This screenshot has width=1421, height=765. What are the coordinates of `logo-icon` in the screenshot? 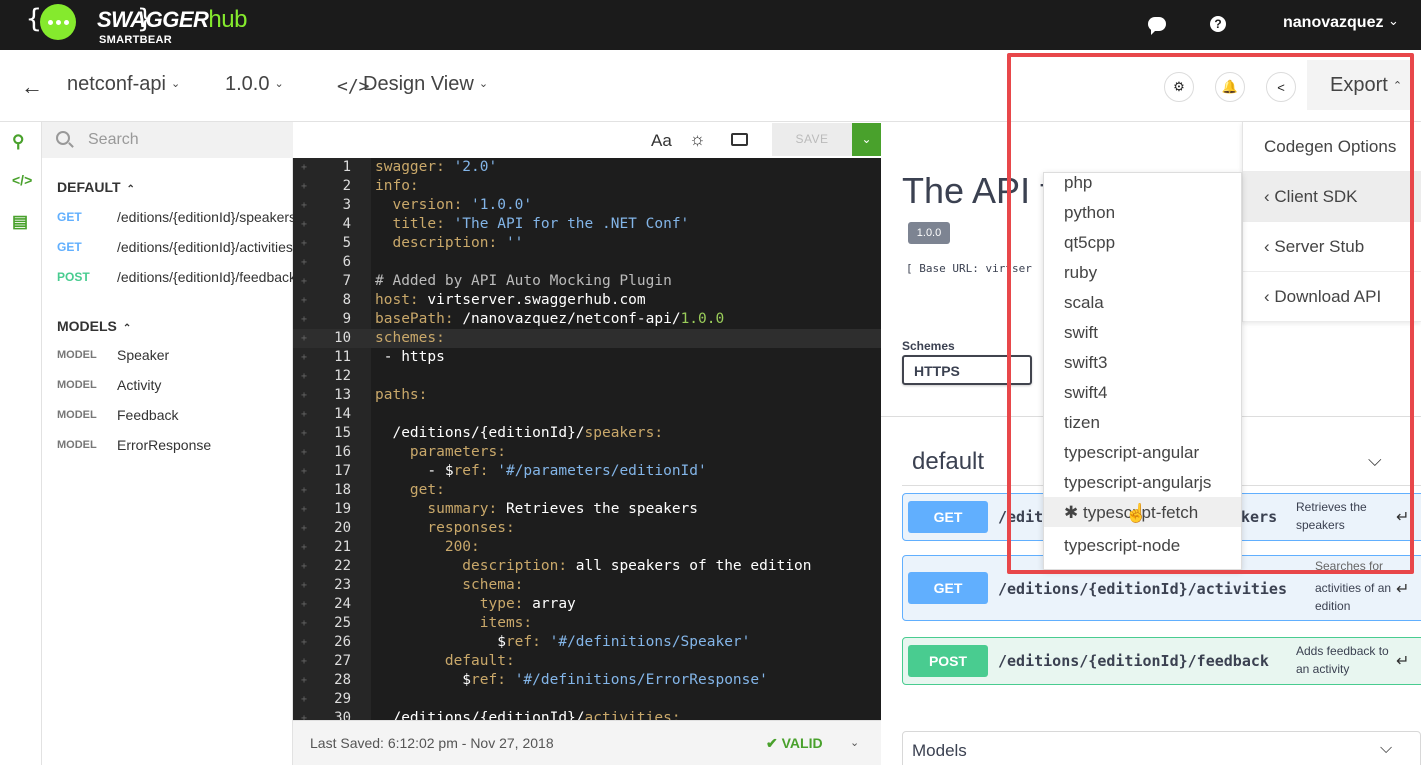 It's located at (58, 22).